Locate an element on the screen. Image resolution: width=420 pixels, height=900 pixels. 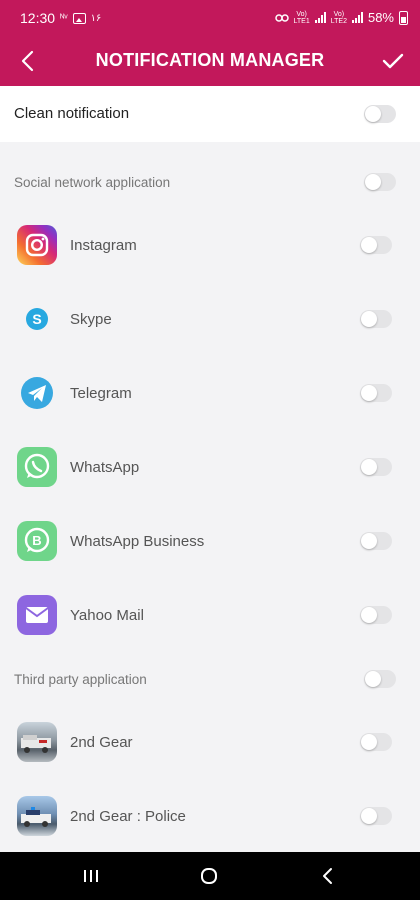
yahoo-mail-icon is located at coordinates (37, 615).